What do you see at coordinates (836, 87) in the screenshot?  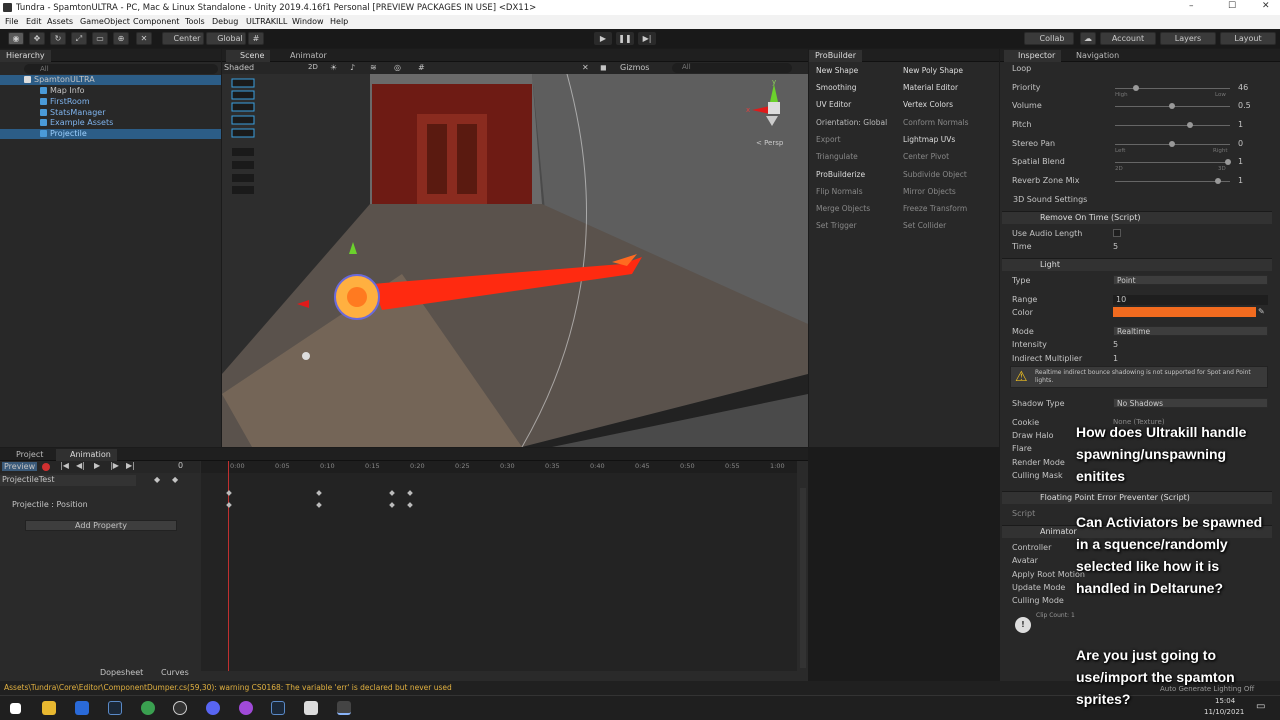 I see `pb-smoothing: Smoothing` at bounding box center [836, 87].